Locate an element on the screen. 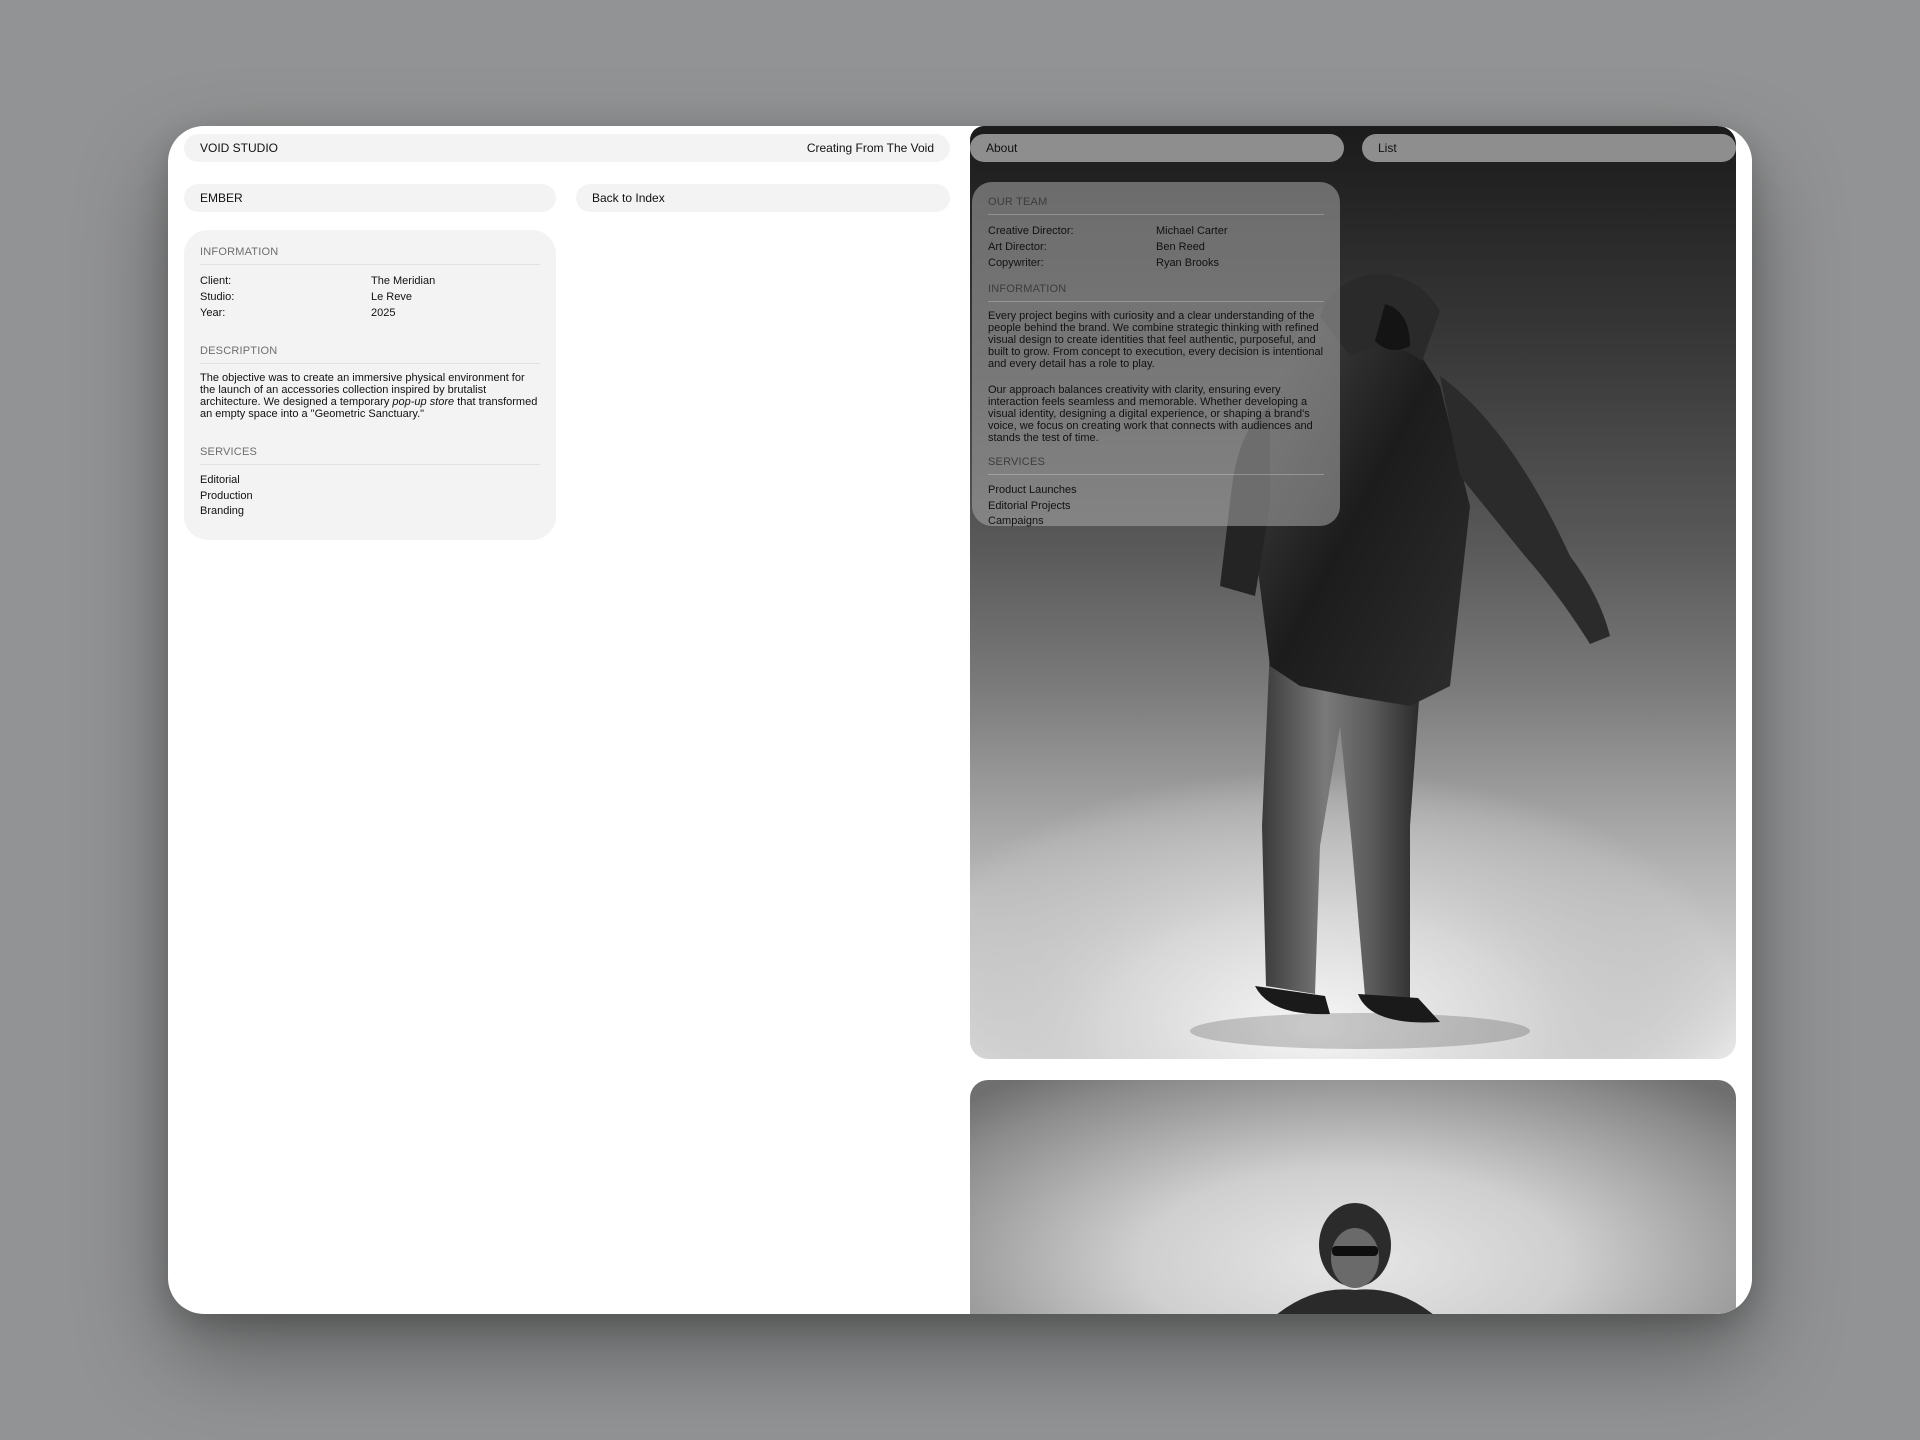 The width and height of the screenshot is (1920, 1440). portrait-figure-illustration is located at coordinates (1355, 1258).